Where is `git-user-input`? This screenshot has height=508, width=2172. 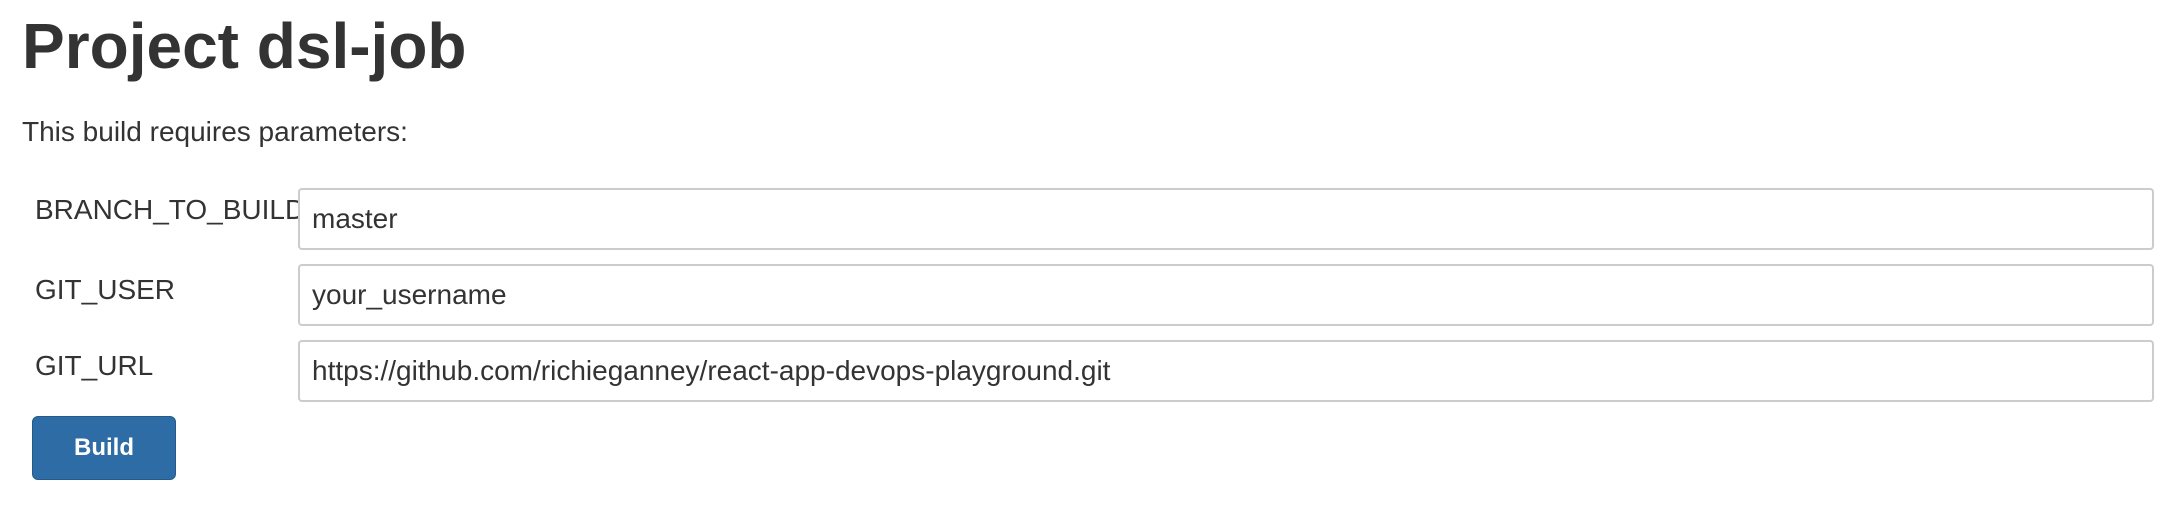
git-user-input is located at coordinates (1226, 295).